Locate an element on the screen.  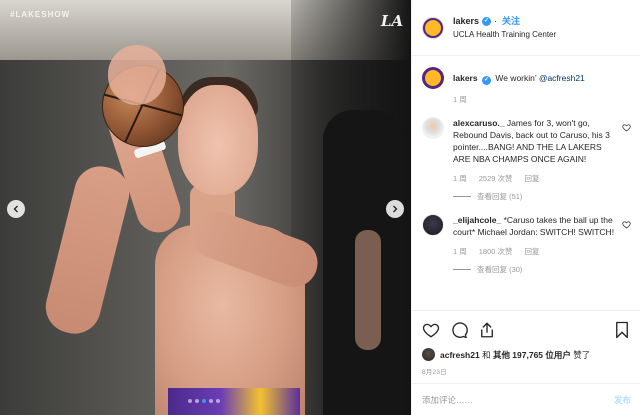
carousel-prev-button is located at coordinates (16, 209).